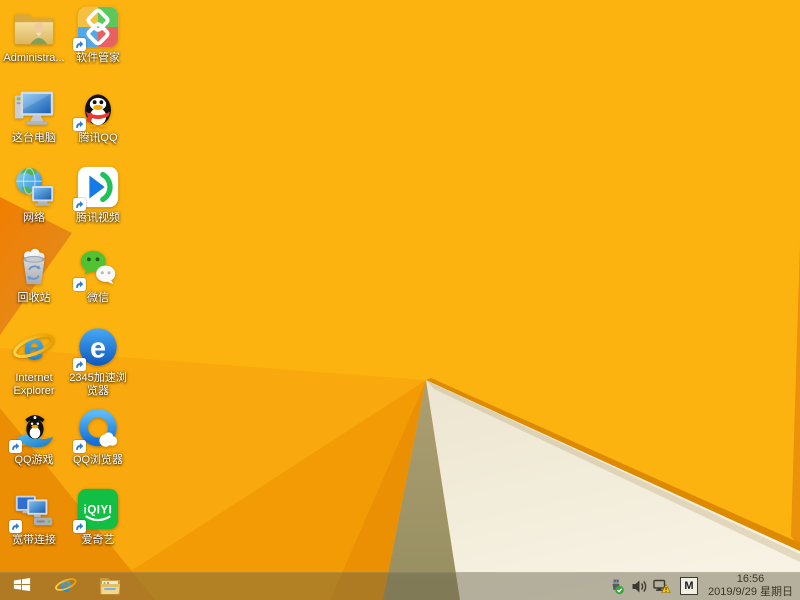 This screenshot has width=800, height=600. I want to click on desktop-icon-label: 2345加速浏览器, so click(98, 384).